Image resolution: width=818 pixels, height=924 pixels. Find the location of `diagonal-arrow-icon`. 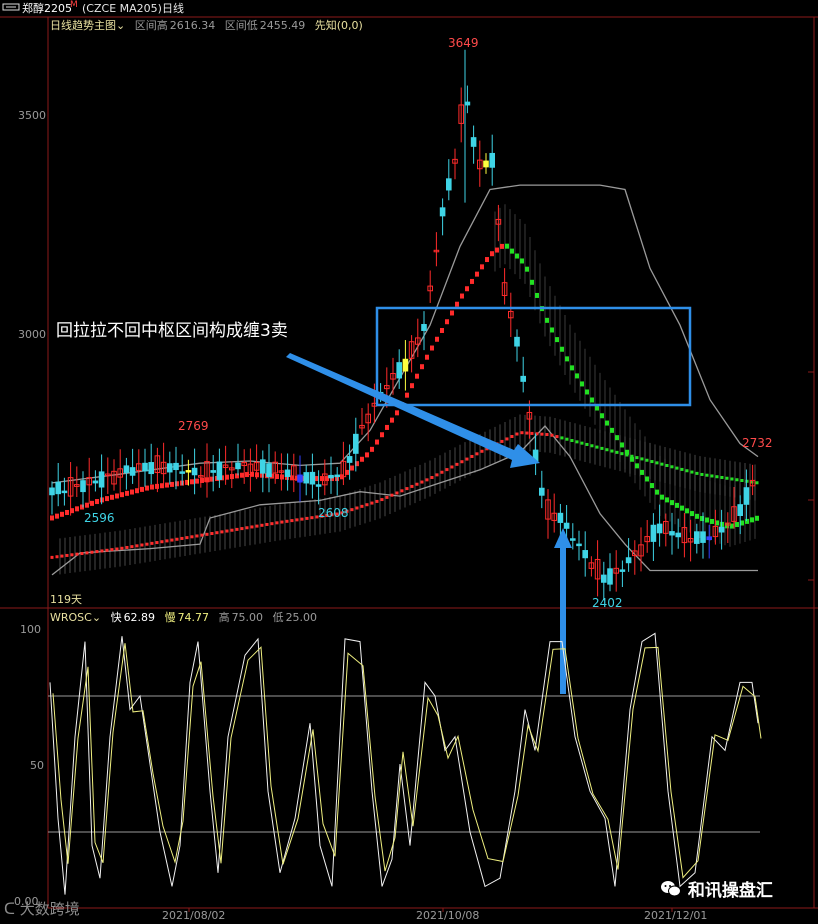

diagonal-arrow-icon is located at coordinates (413, 410).